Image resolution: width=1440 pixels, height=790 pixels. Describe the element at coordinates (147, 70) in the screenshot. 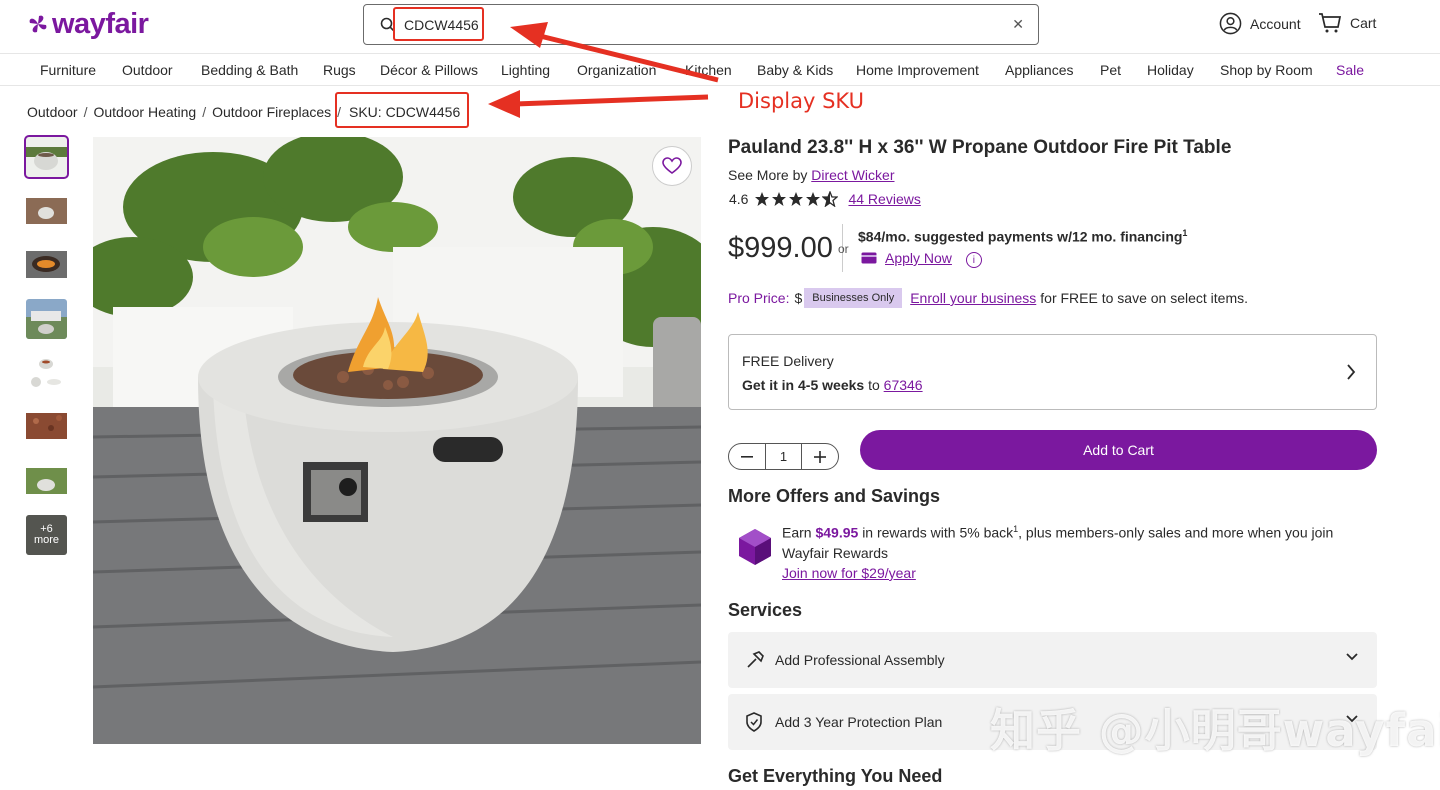

I see `nav-item-outdoor: Outdoor` at that location.